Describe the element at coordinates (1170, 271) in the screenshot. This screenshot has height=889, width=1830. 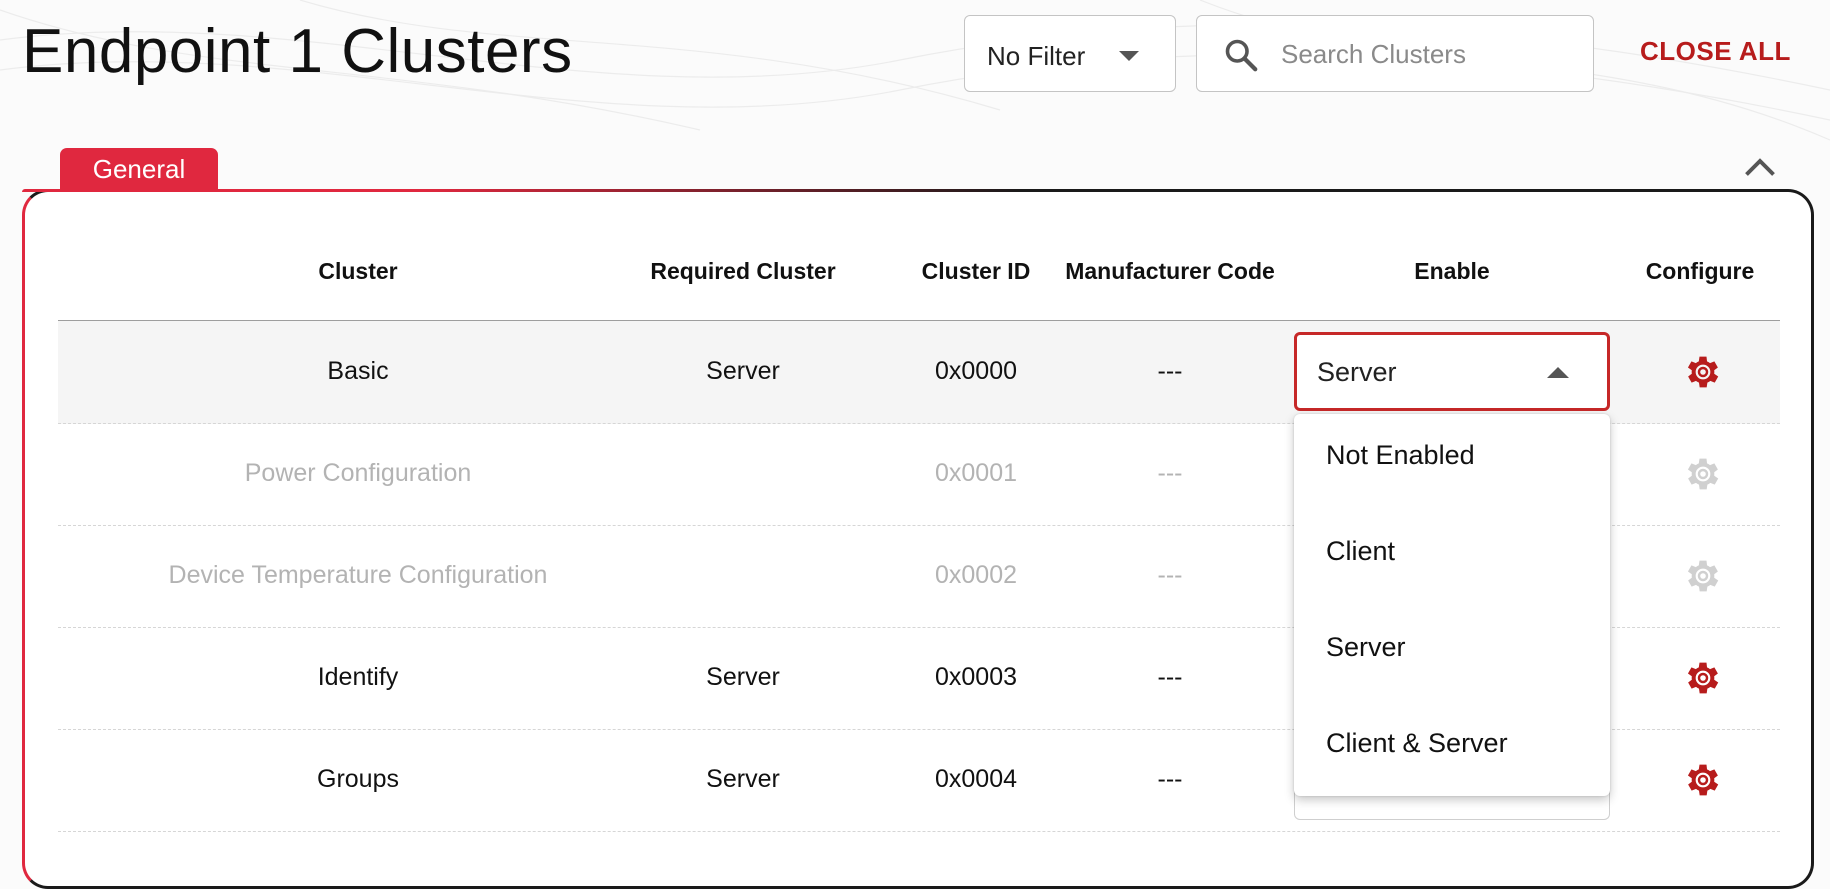
I see `header-manufacturer-code: Manufacturer Code` at that location.